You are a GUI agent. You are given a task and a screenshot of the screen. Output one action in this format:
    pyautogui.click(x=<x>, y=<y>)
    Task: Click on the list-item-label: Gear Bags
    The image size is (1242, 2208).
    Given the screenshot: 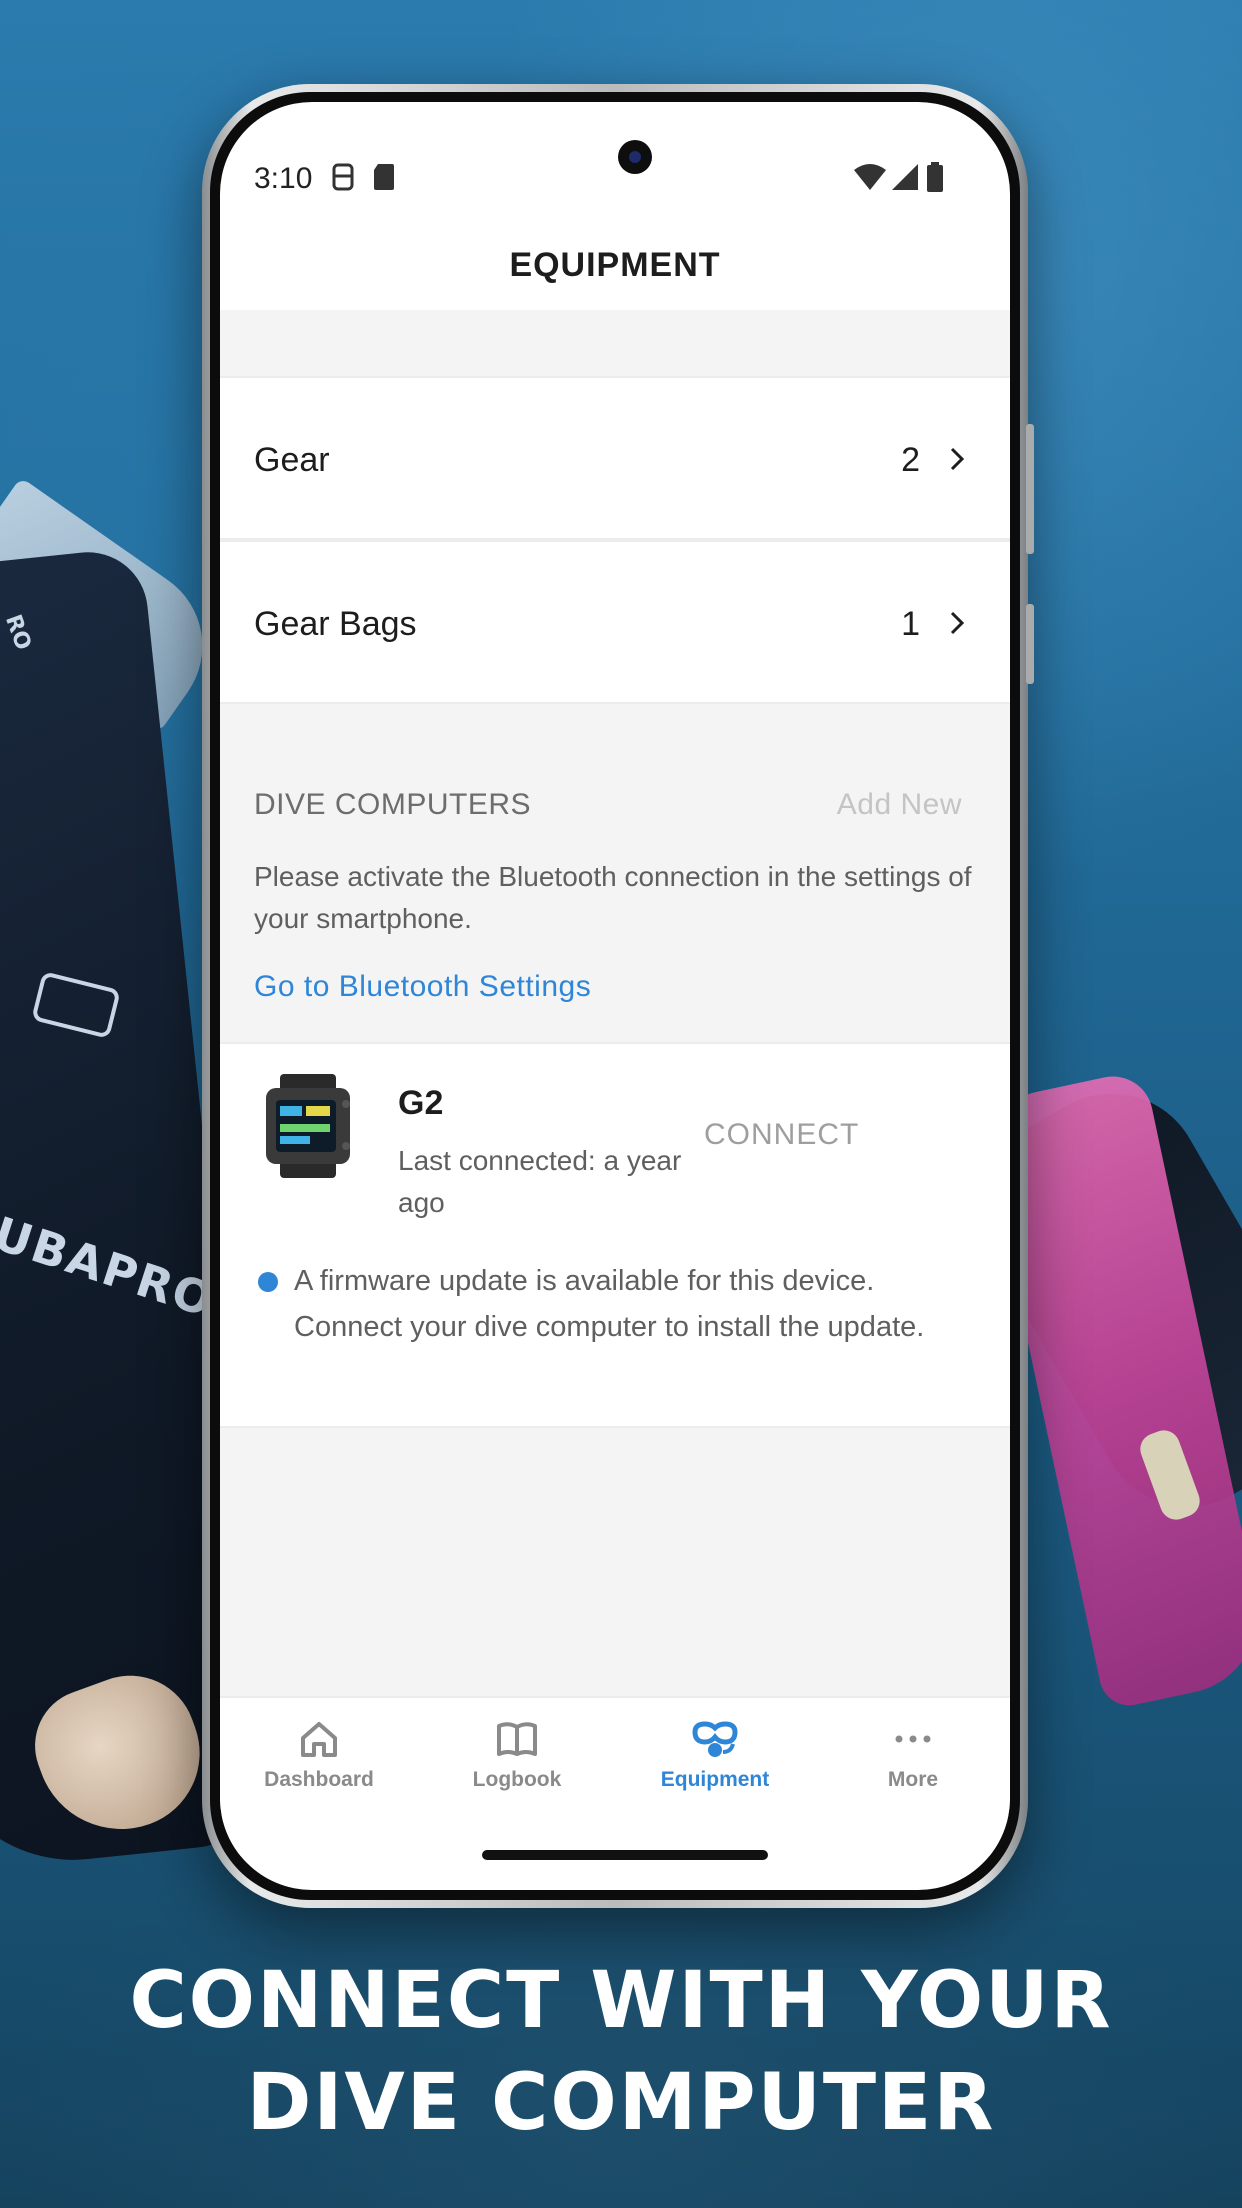 What is the action you would take?
    pyautogui.click(x=335, y=624)
    